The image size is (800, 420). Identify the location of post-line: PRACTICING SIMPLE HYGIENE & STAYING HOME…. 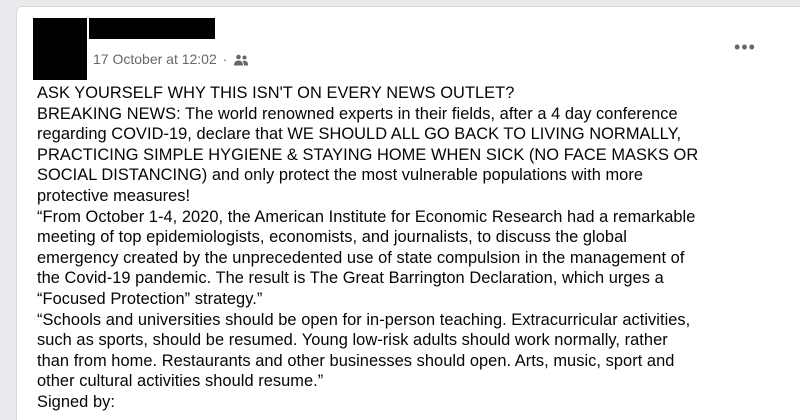
(368, 154).